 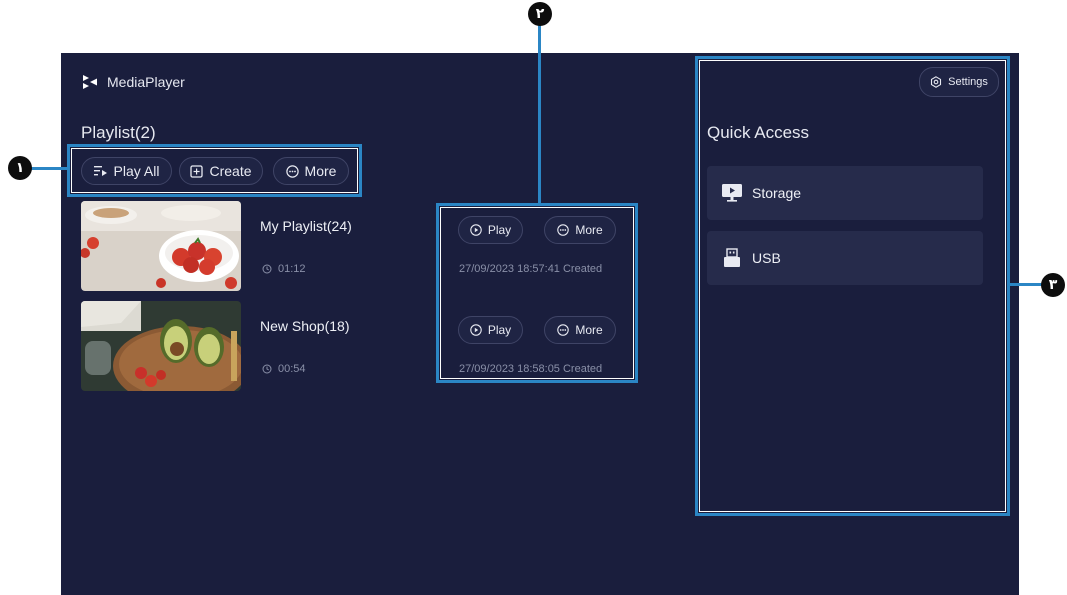 I want to click on playlist-item-duration: 00:54, so click(x=284, y=369).